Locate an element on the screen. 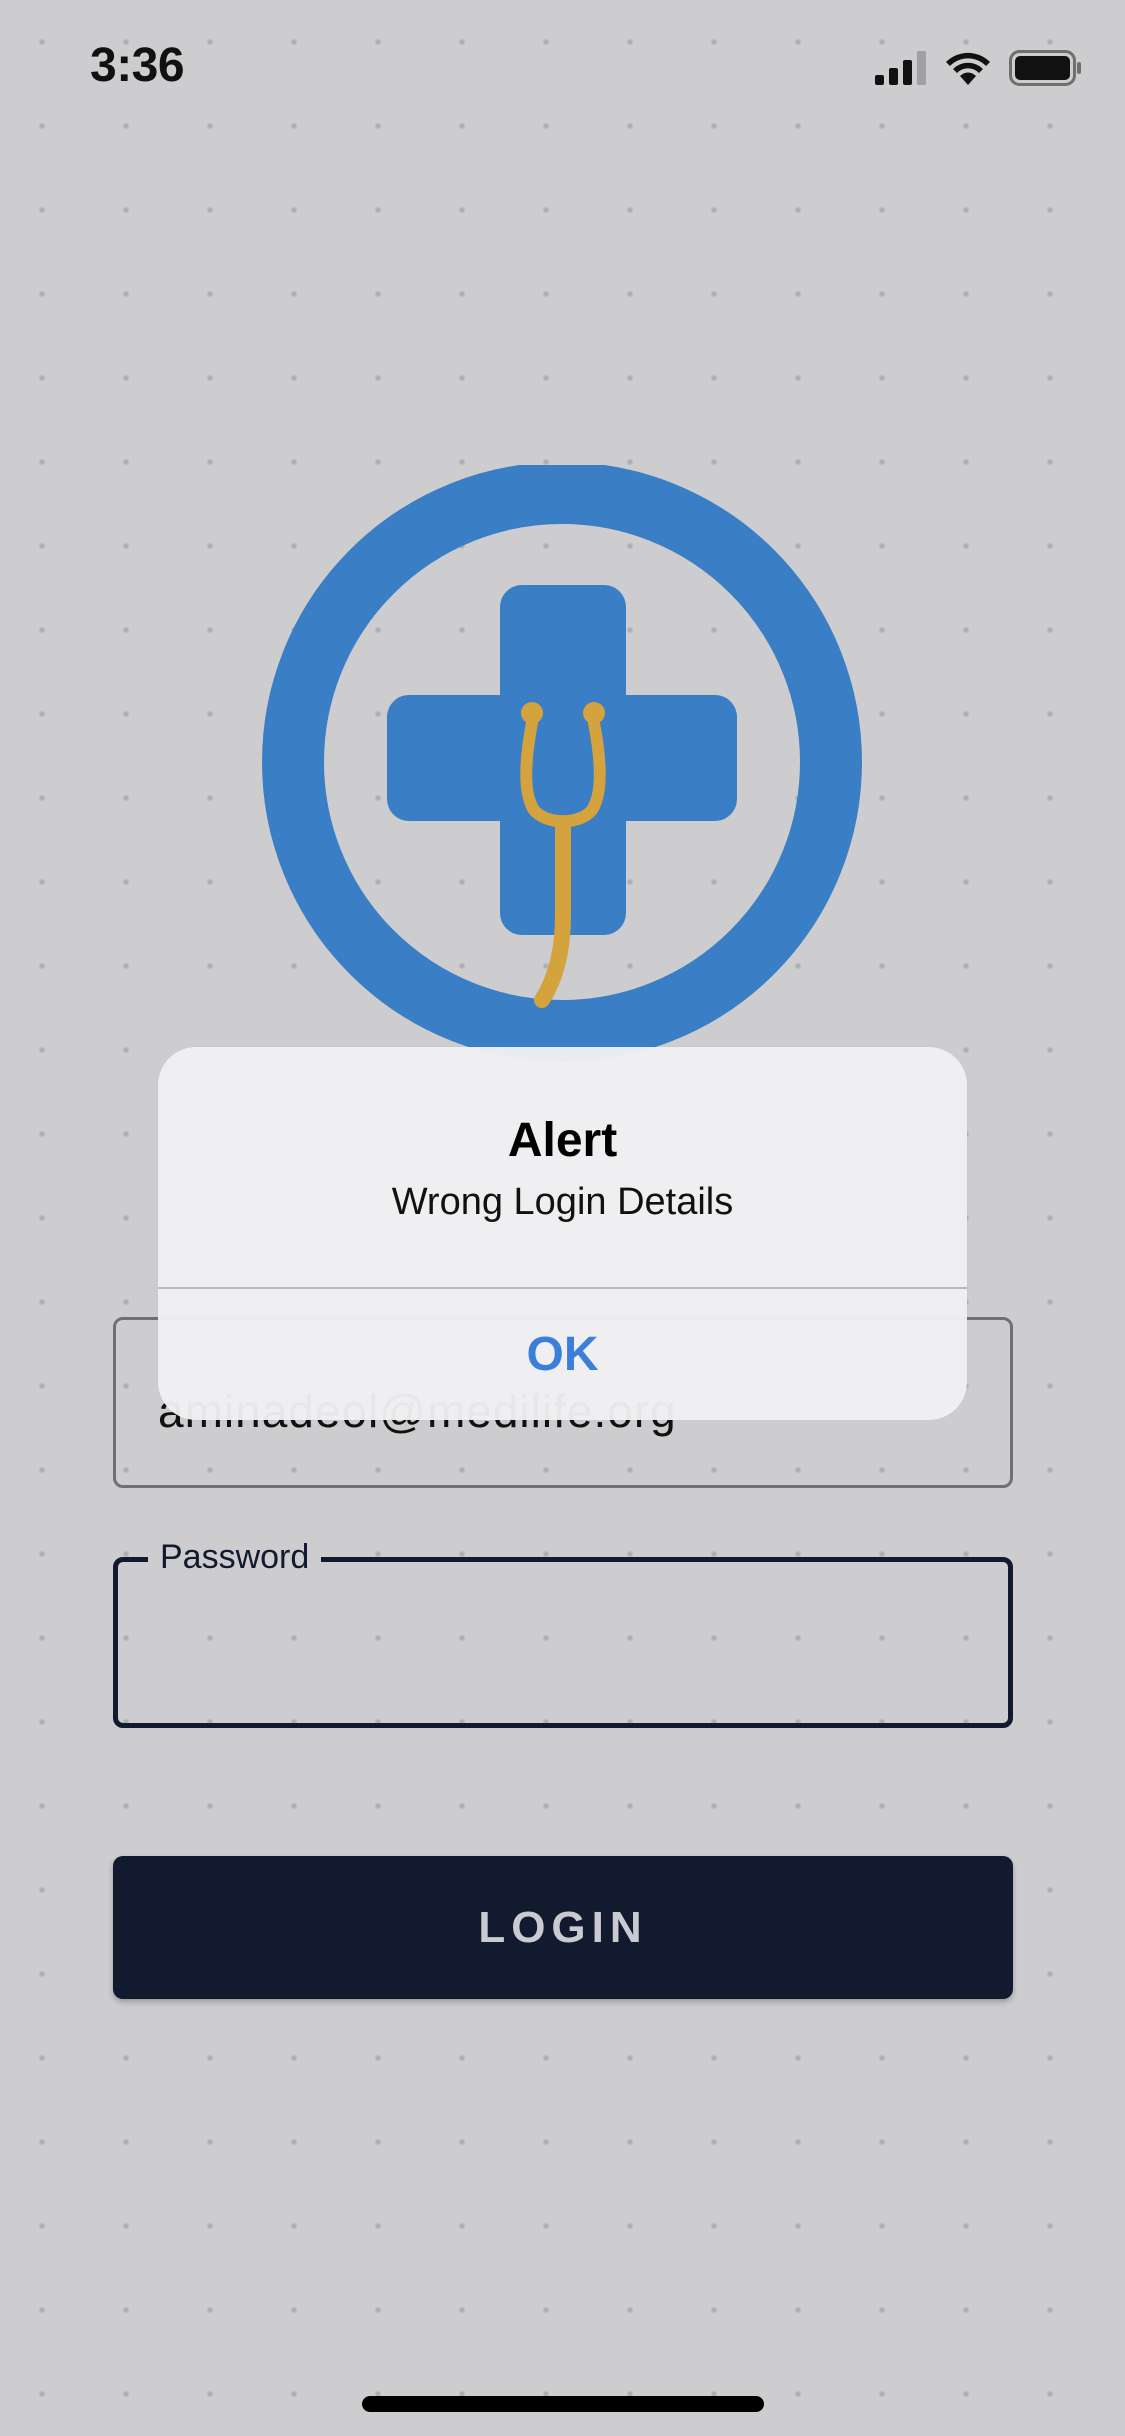 This screenshot has width=1125, height=2436. password-field: Password is located at coordinates (563, 1633).